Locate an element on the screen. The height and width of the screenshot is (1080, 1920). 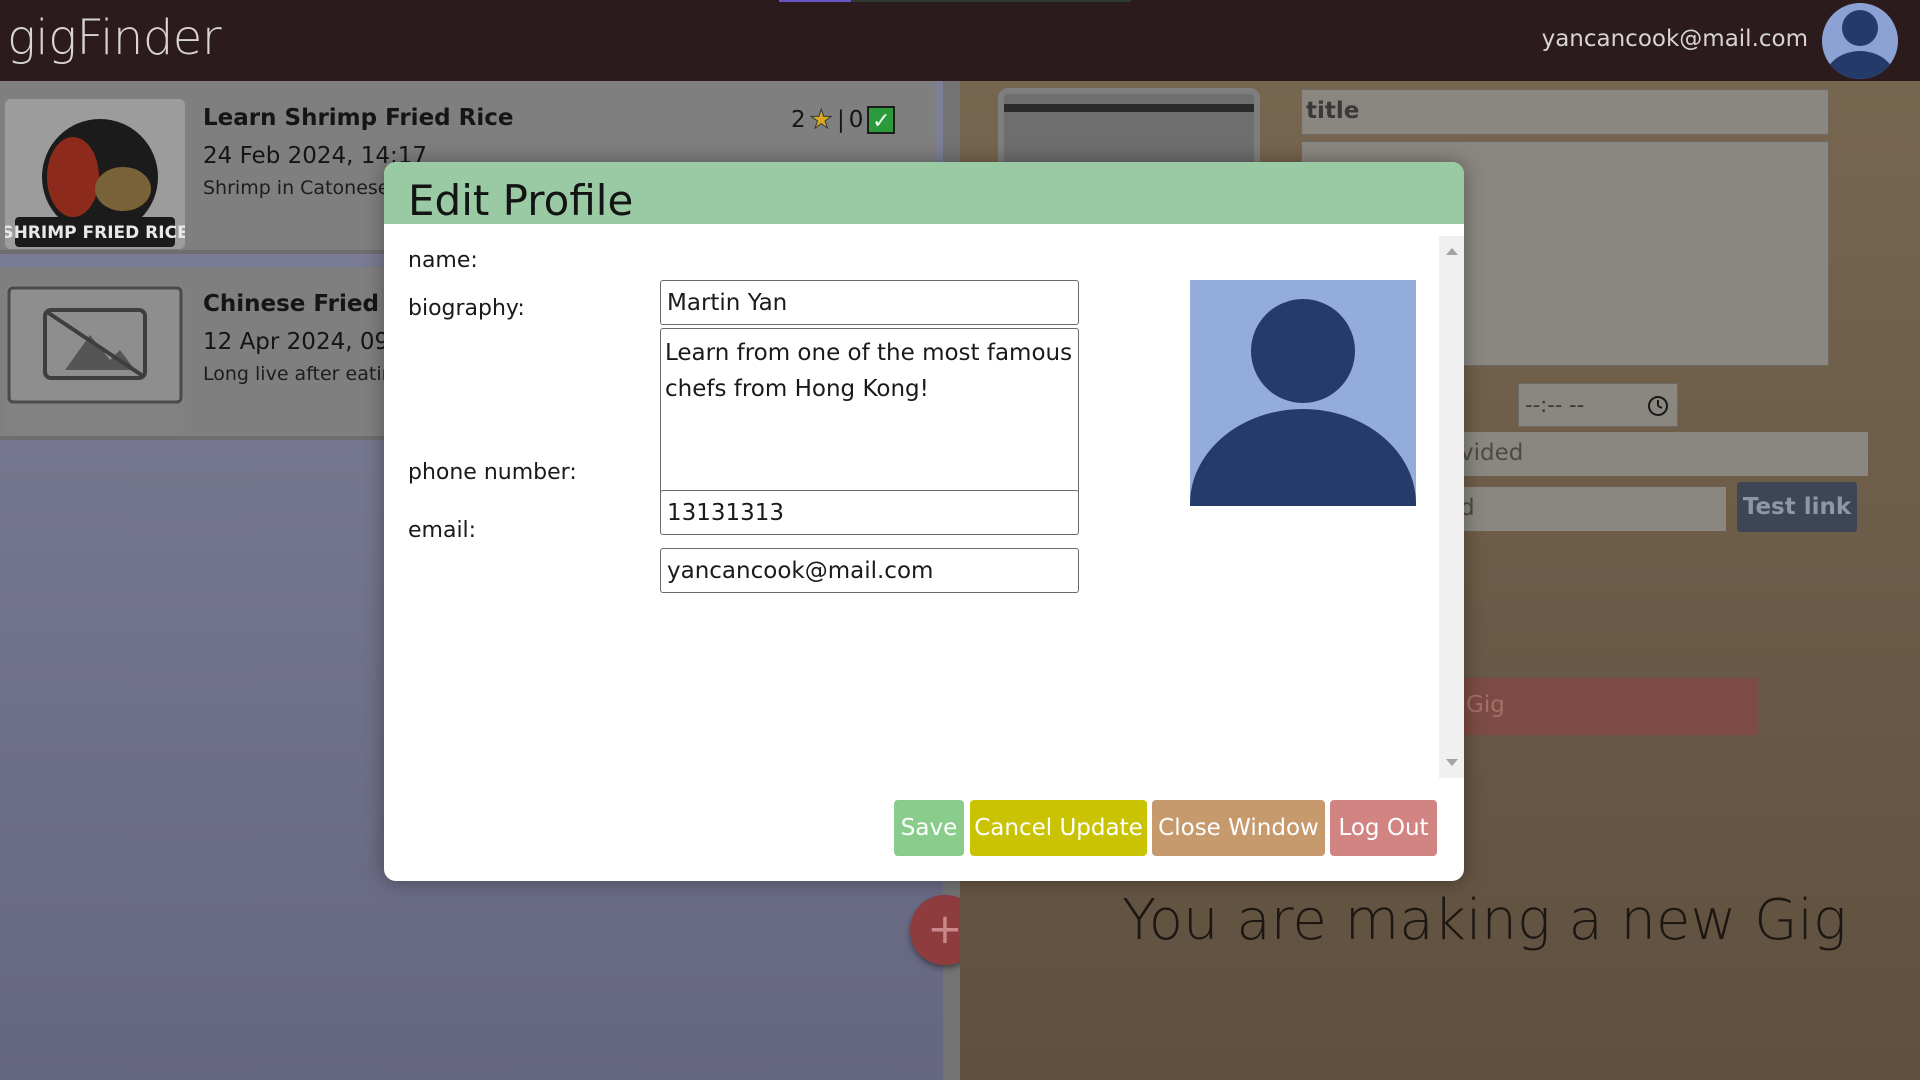
profile-picture is located at coordinates (1303, 393).